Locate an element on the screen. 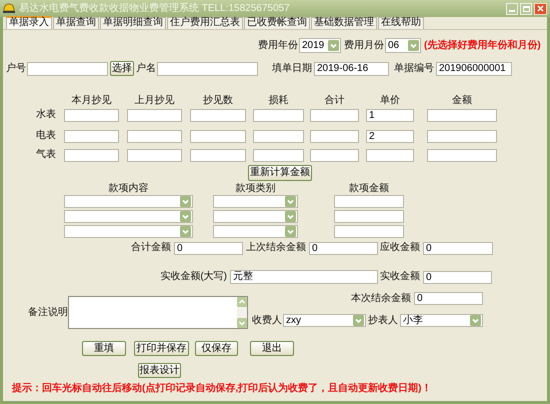 The height and width of the screenshot is (404, 550). close-icon is located at coordinates (540, 8).